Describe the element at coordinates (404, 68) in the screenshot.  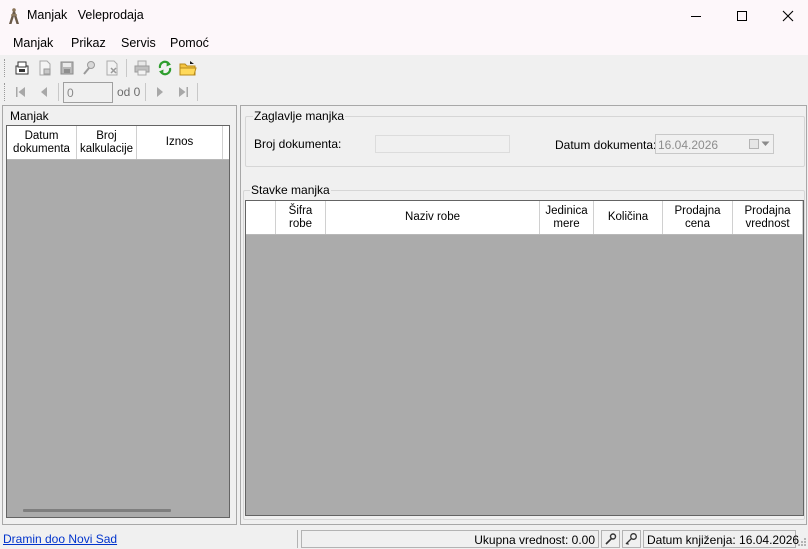
I see `main-toolbar` at that location.